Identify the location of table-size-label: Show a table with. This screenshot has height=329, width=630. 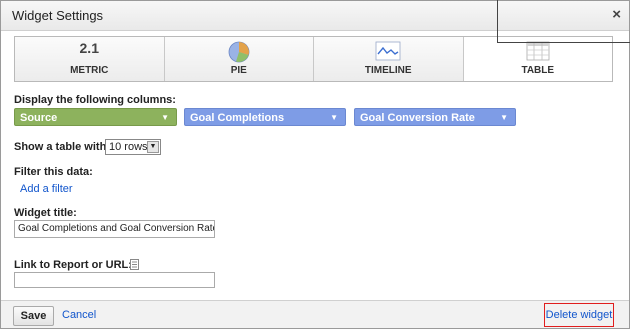
(60, 147).